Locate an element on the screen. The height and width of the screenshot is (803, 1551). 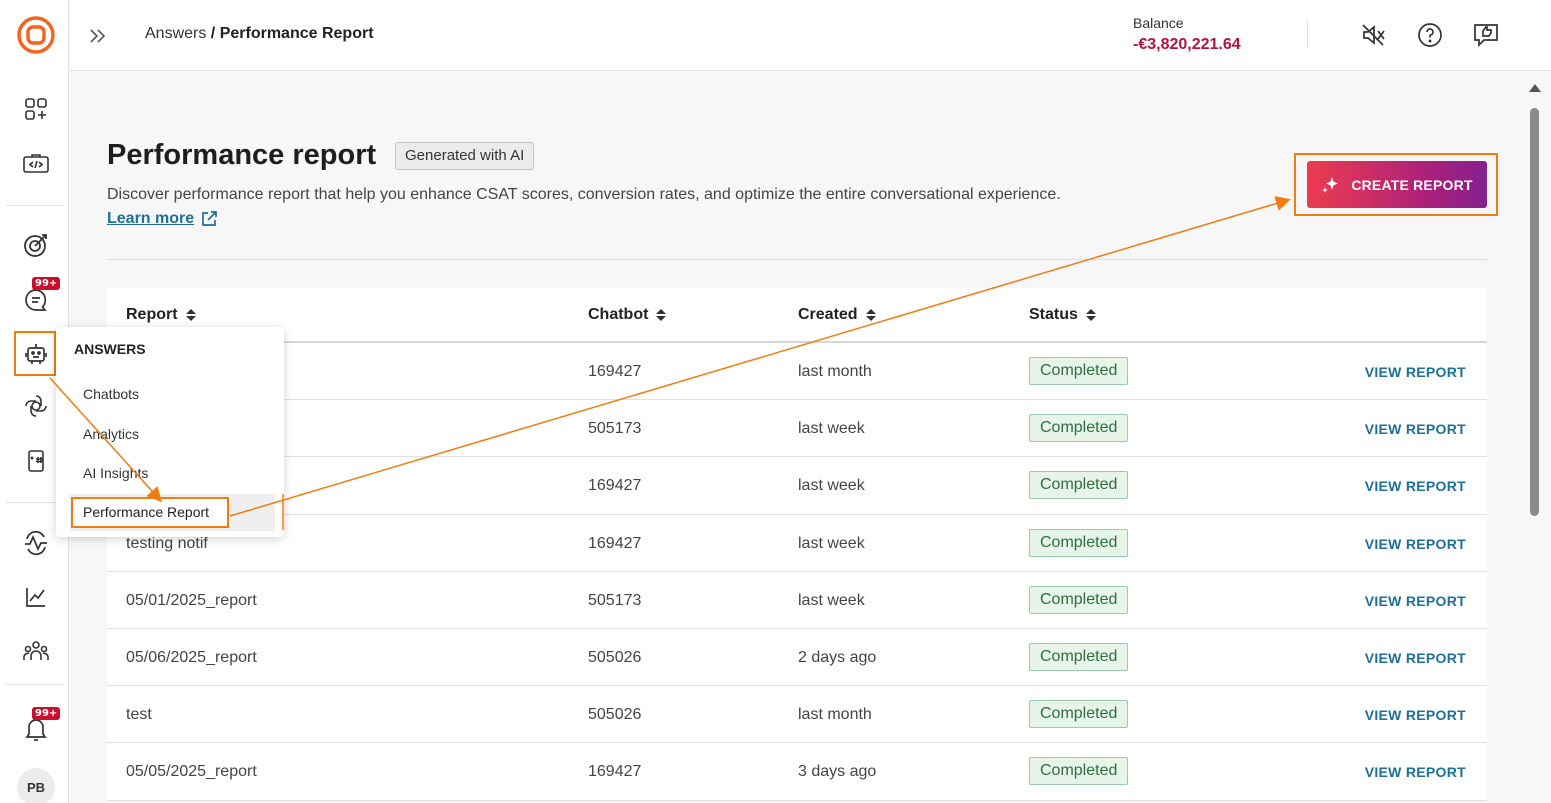
scroll-up-arrow-icon is located at coordinates (1535, 88).